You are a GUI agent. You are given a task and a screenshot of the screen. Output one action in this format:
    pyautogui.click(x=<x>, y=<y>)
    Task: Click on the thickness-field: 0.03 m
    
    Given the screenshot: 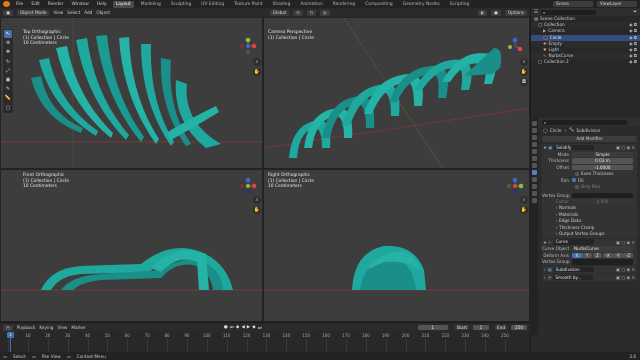 What is the action you would take?
    pyautogui.click(x=602, y=161)
    